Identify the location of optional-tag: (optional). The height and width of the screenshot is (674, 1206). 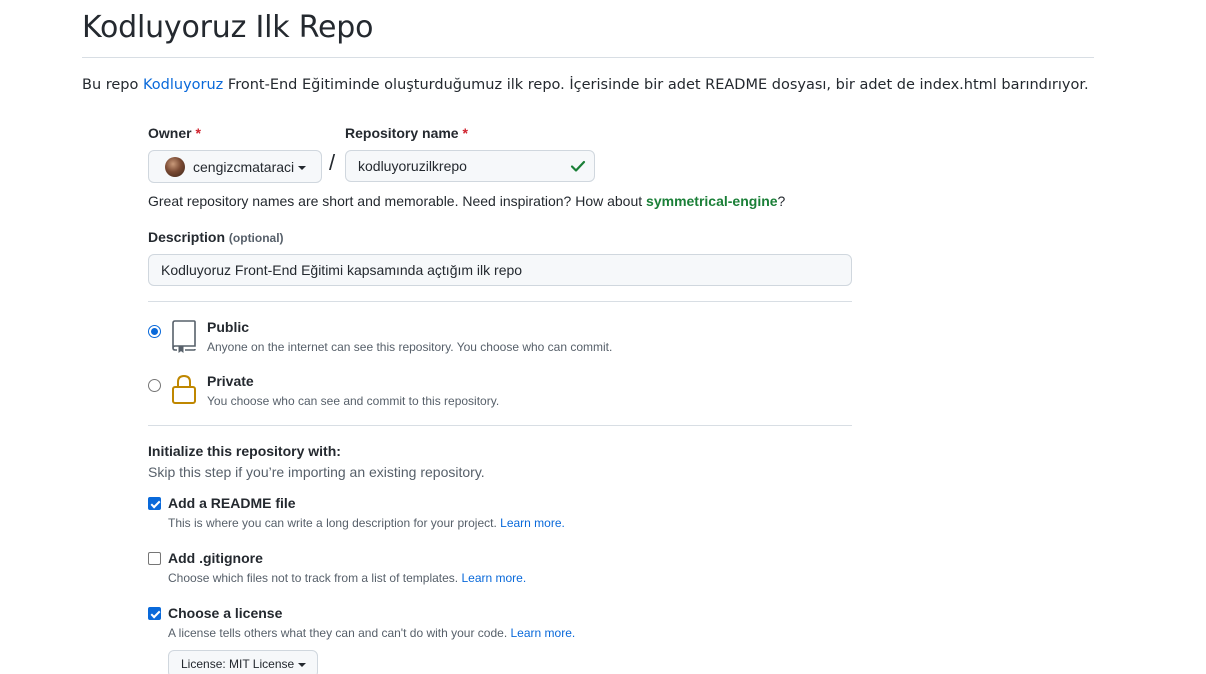
(256, 238).